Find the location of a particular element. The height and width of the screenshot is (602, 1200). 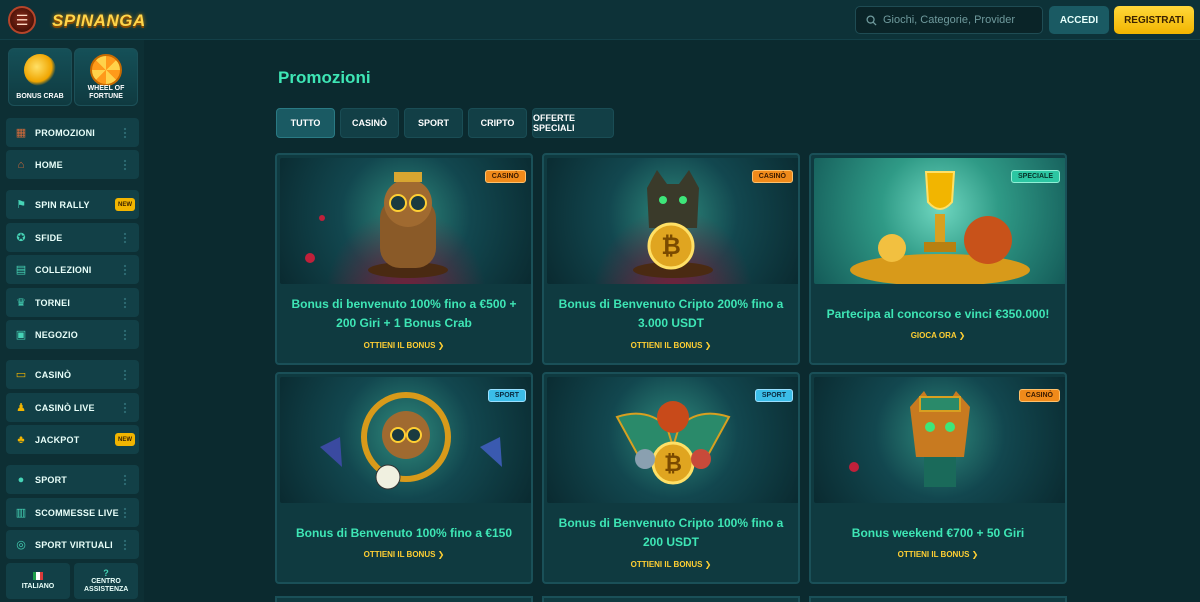

sidebar-item-promozioni: ▦ PROMOZIONI is located at coordinates (72, 132).